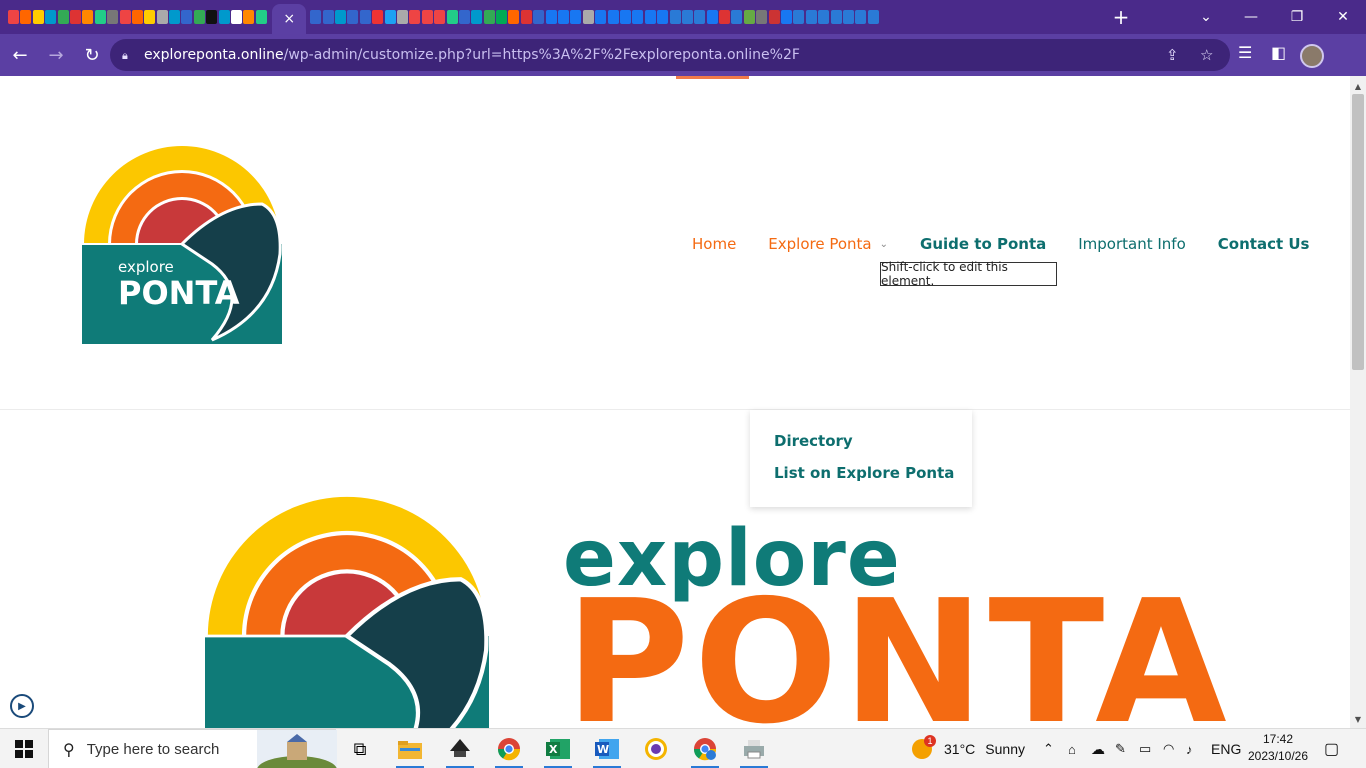 This screenshot has height=768, width=1366. Describe the element at coordinates (656, 748) in the screenshot. I see `vpn-app-icon` at that location.